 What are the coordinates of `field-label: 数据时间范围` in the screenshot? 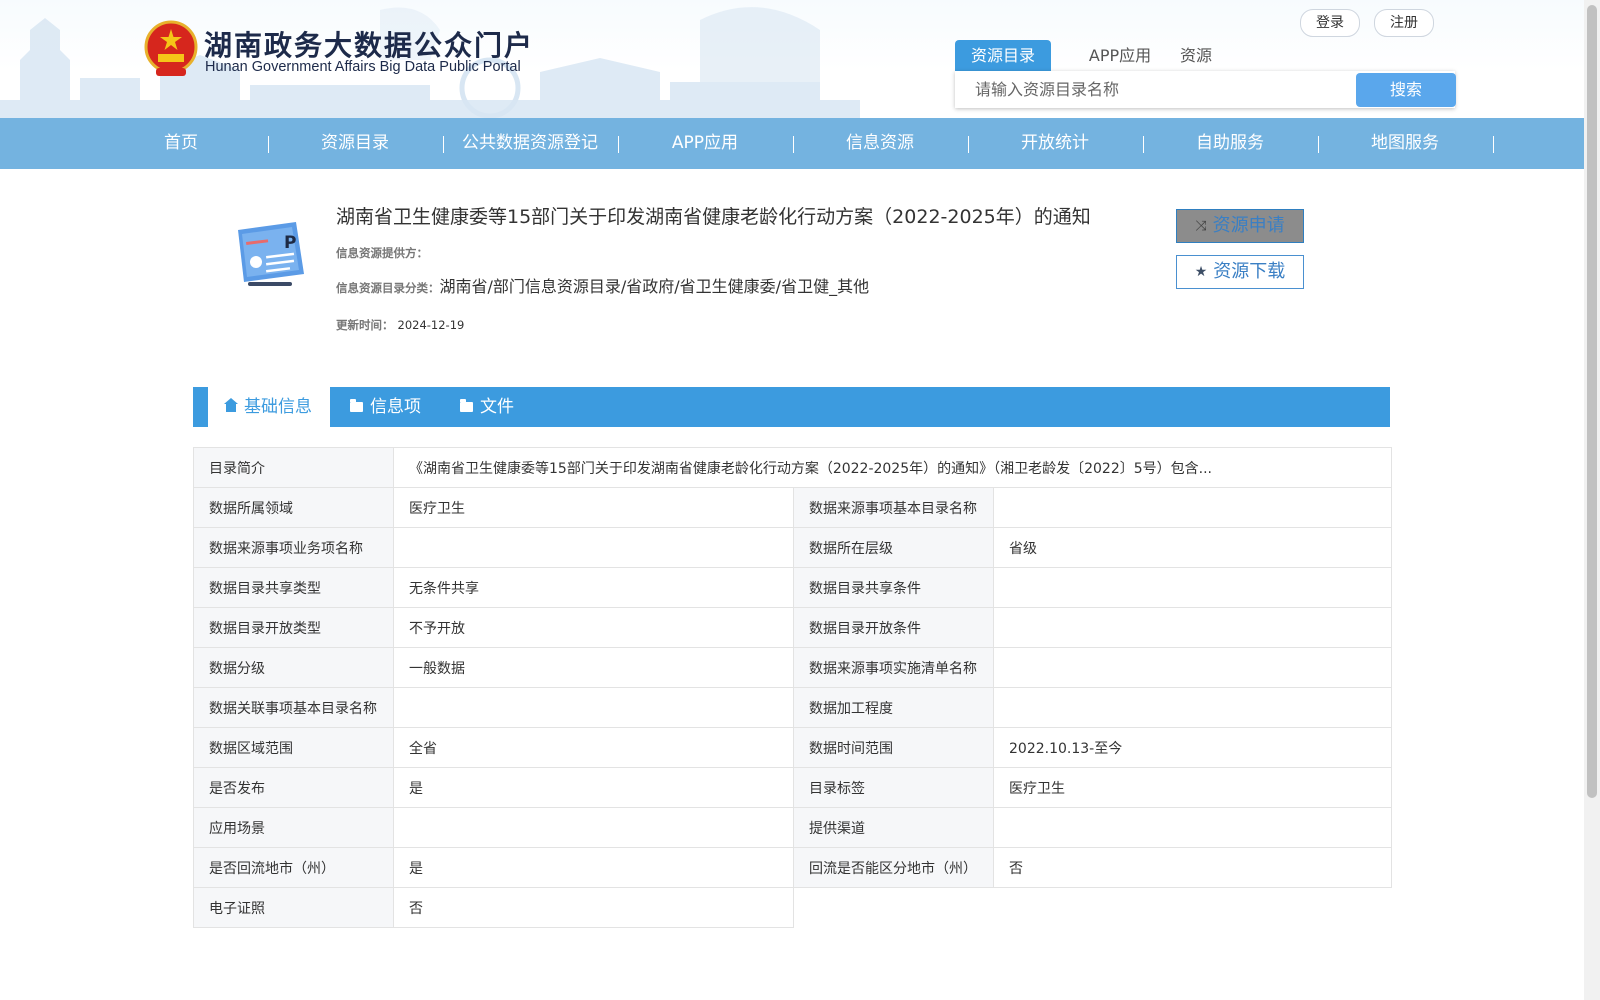 It's located at (893, 747).